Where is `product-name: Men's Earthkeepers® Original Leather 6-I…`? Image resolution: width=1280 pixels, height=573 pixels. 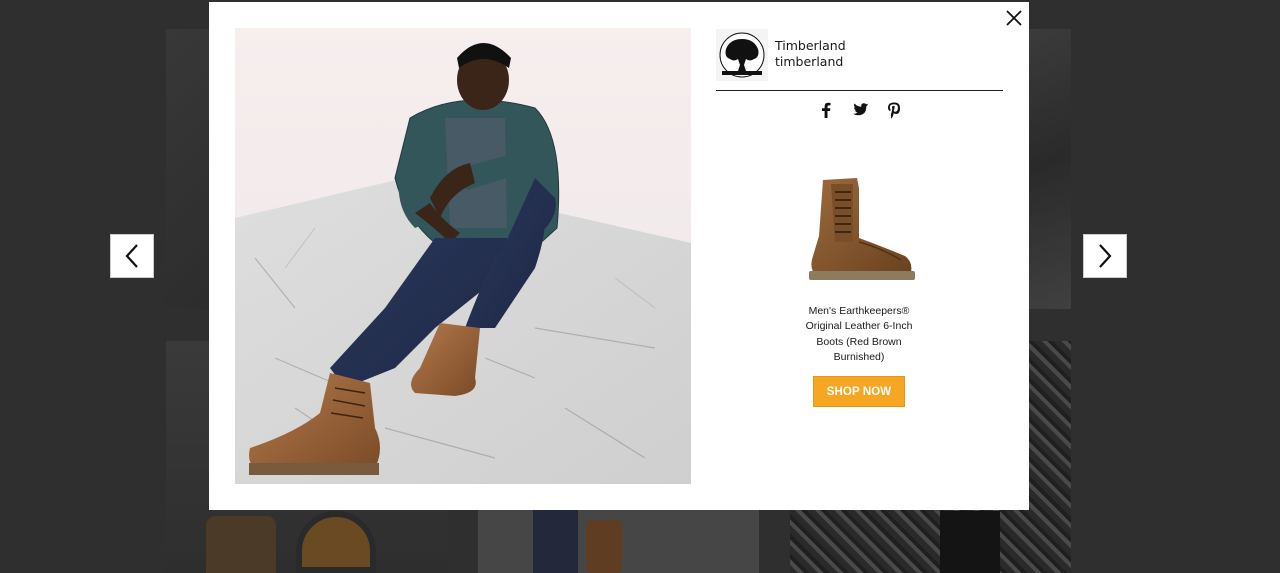
product-name: Men's Earthkeepers® Original Leather 6-I… is located at coordinates (859, 334).